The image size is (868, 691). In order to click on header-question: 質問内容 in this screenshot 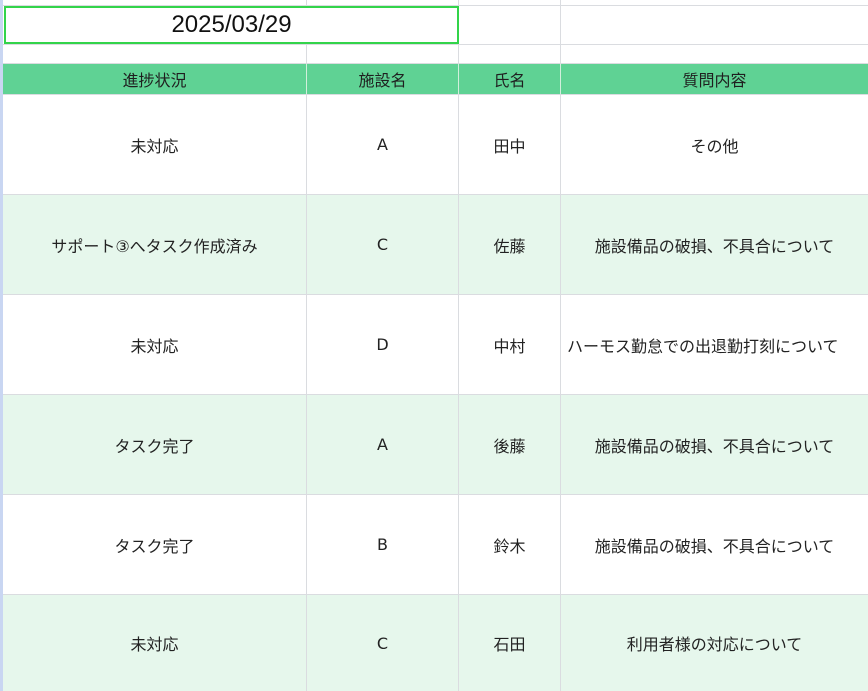, I will do `click(714, 79)`.